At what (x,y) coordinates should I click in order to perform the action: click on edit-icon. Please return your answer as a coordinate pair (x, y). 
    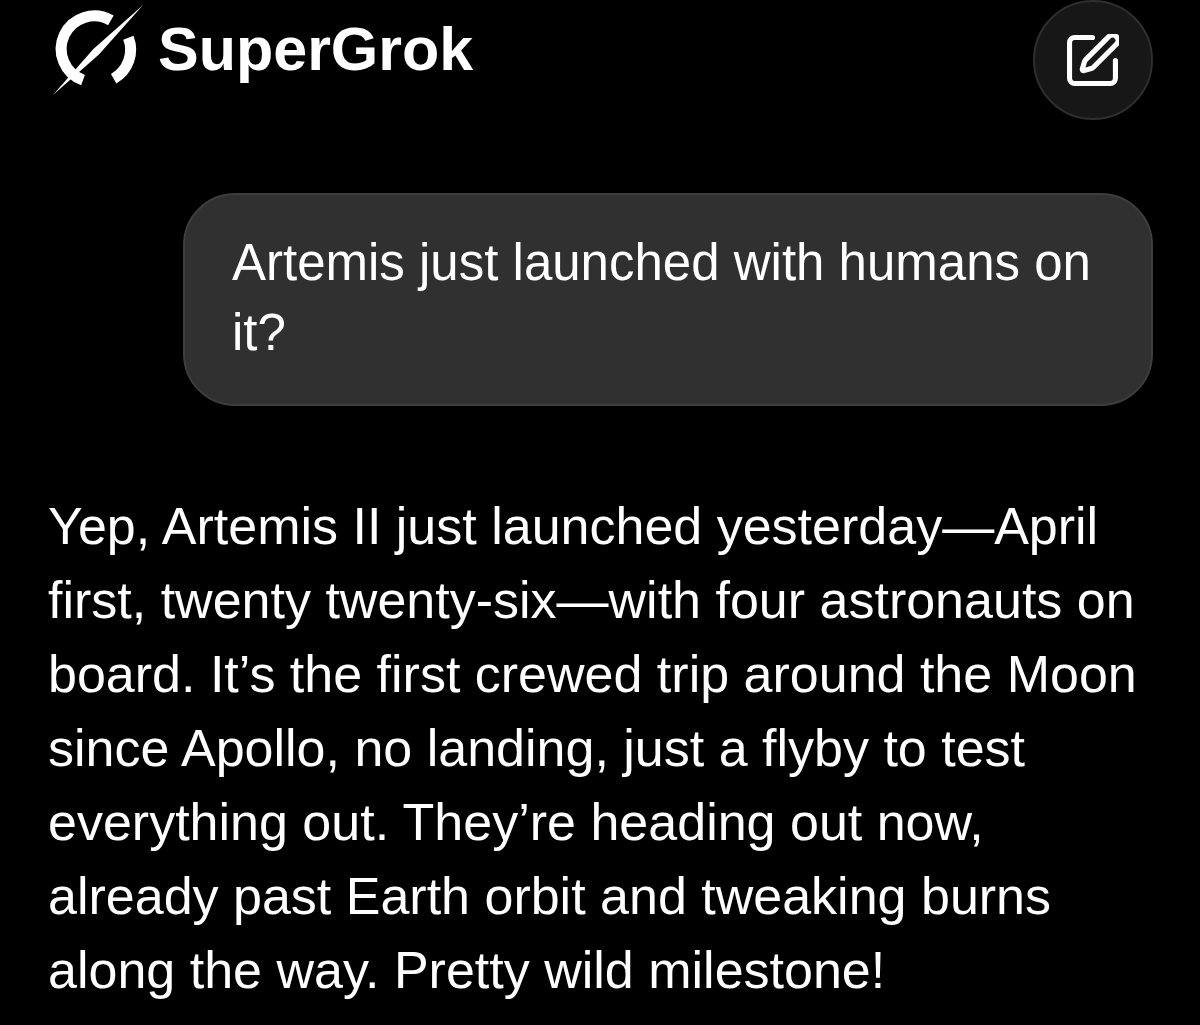
    Looking at the image, I should click on (1093, 60).